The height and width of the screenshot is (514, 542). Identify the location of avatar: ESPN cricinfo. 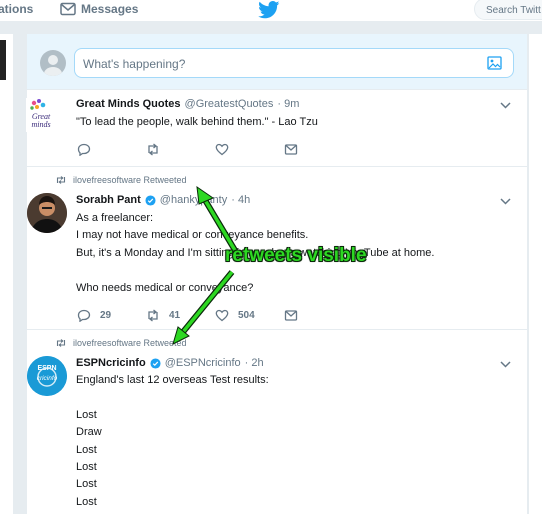
(47, 376).